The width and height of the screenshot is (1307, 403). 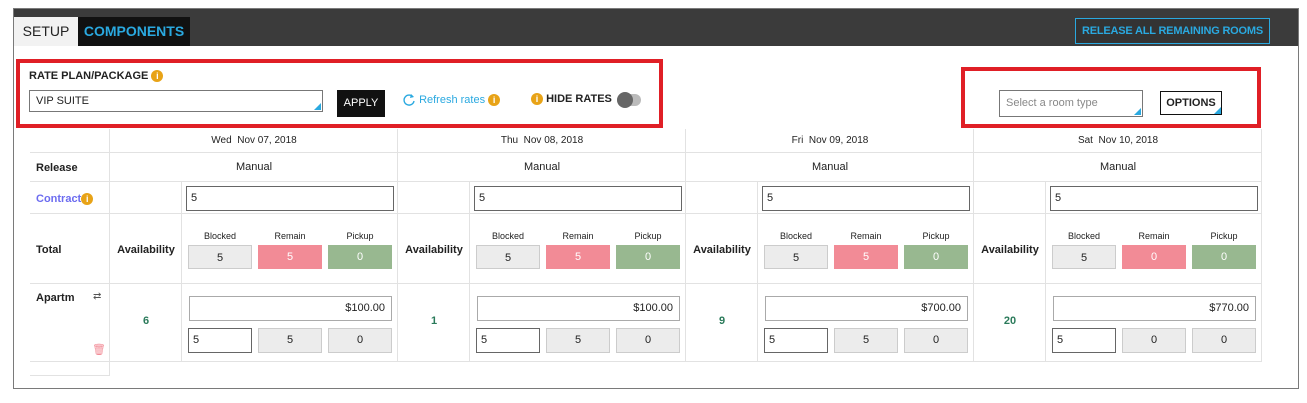 What do you see at coordinates (99, 349) in the screenshot?
I see `trash-icon: 🗑` at bounding box center [99, 349].